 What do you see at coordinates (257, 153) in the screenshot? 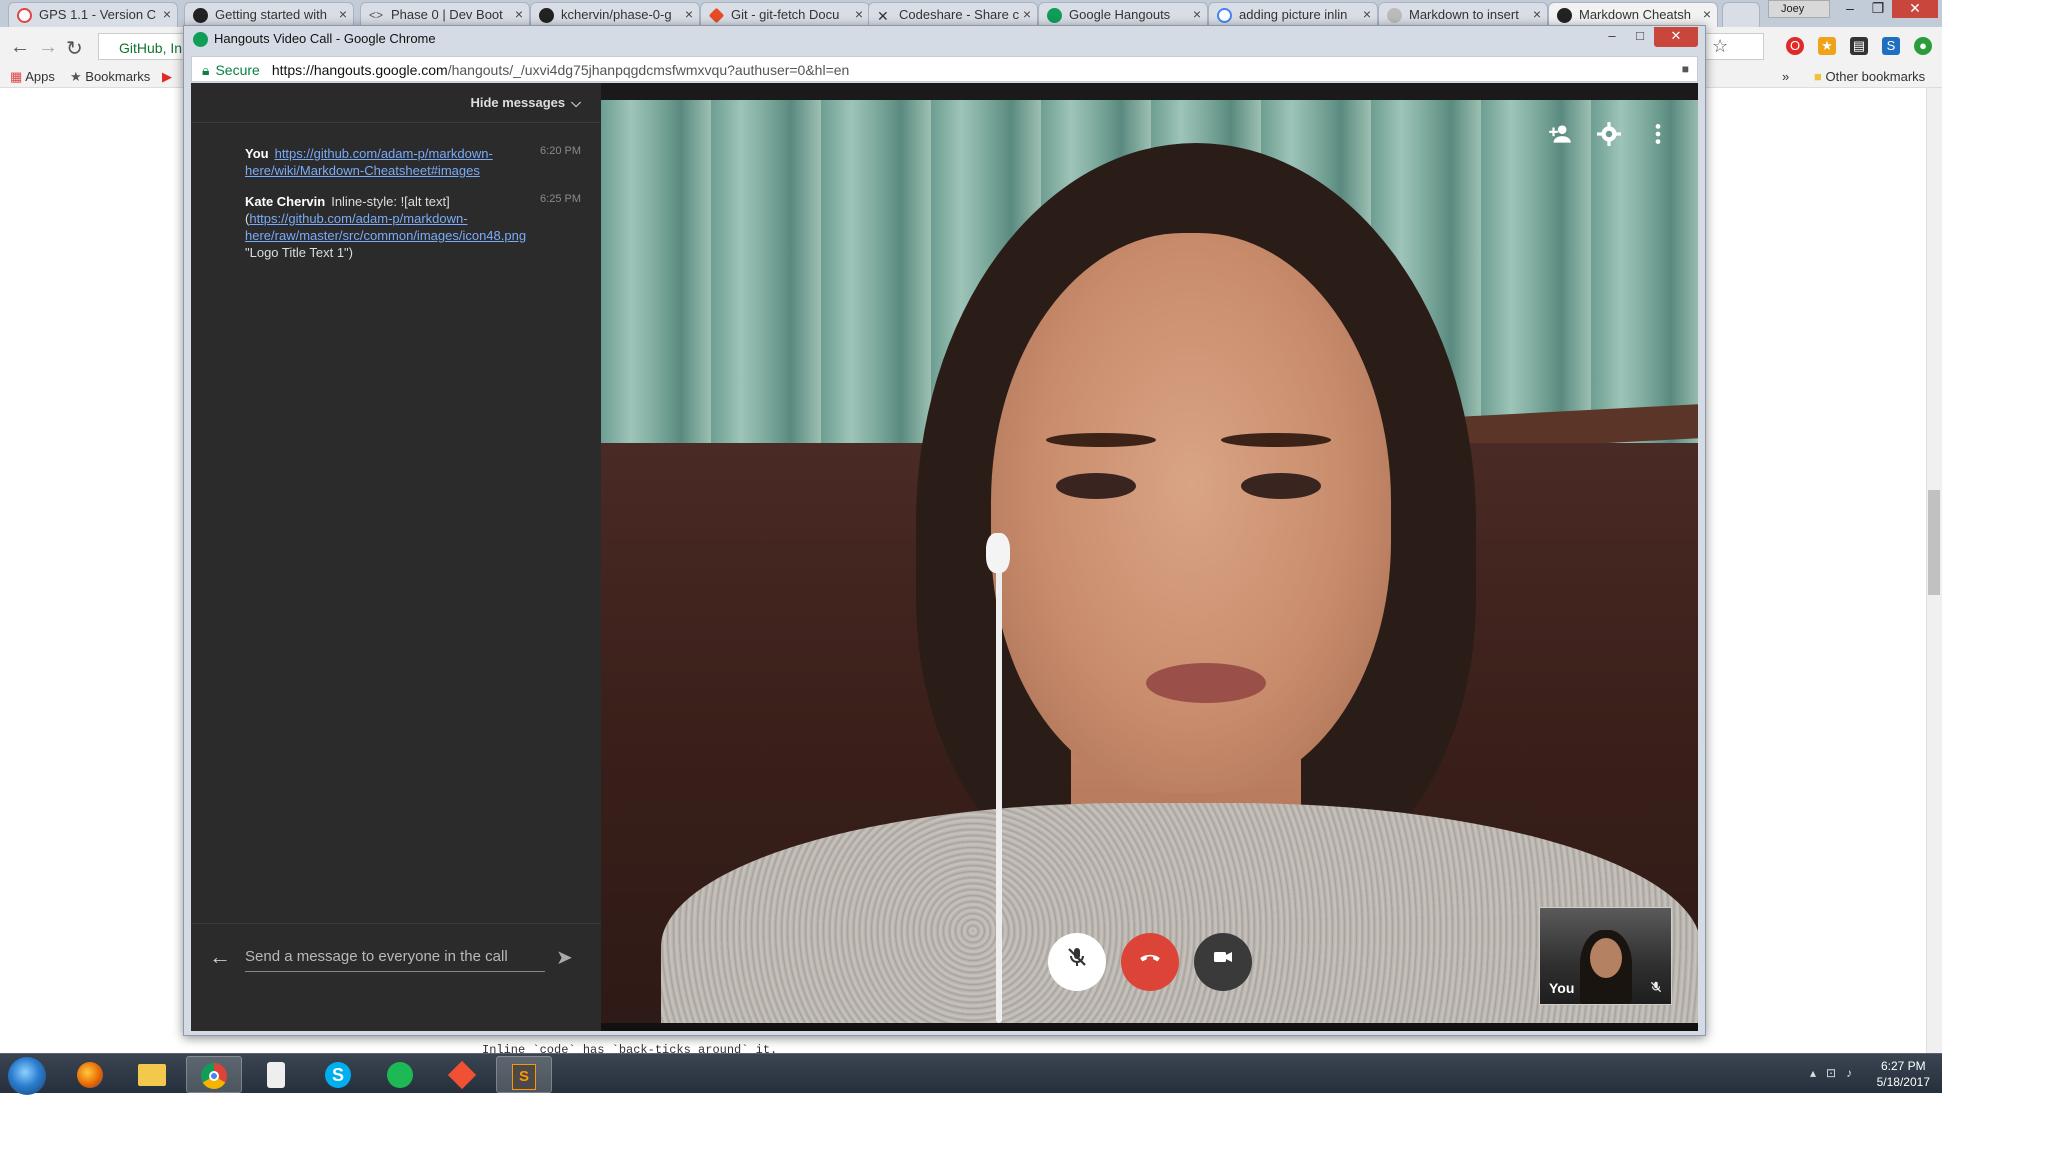
I see `message-sender: You` at bounding box center [257, 153].